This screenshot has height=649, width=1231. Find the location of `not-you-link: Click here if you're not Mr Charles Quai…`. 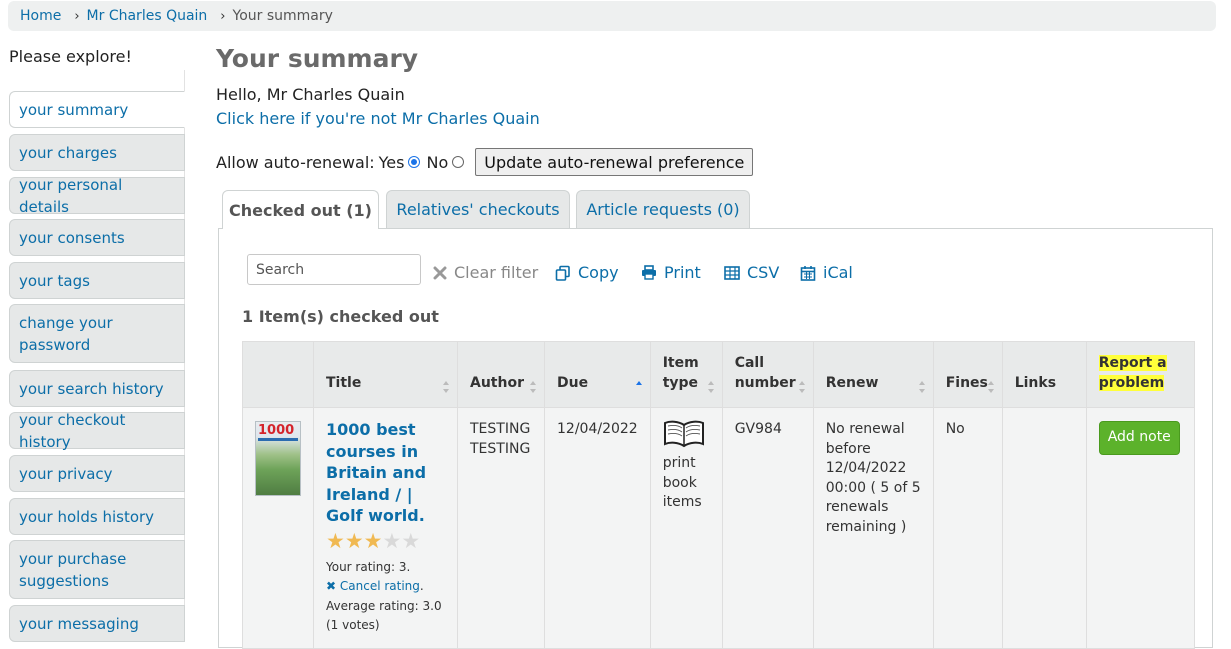

not-you-link: Click here if you're not Mr Charles Quai… is located at coordinates (378, 118).